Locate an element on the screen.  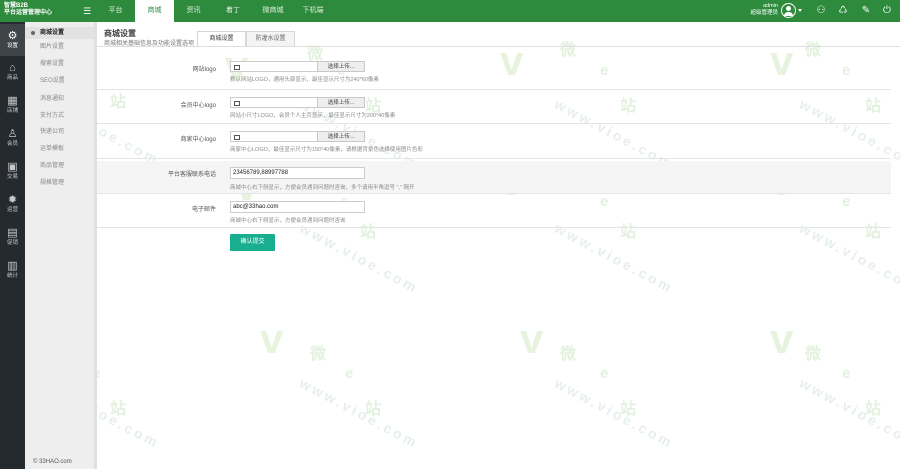
brush-icon: ✎ is located at coordinates (866, 11).